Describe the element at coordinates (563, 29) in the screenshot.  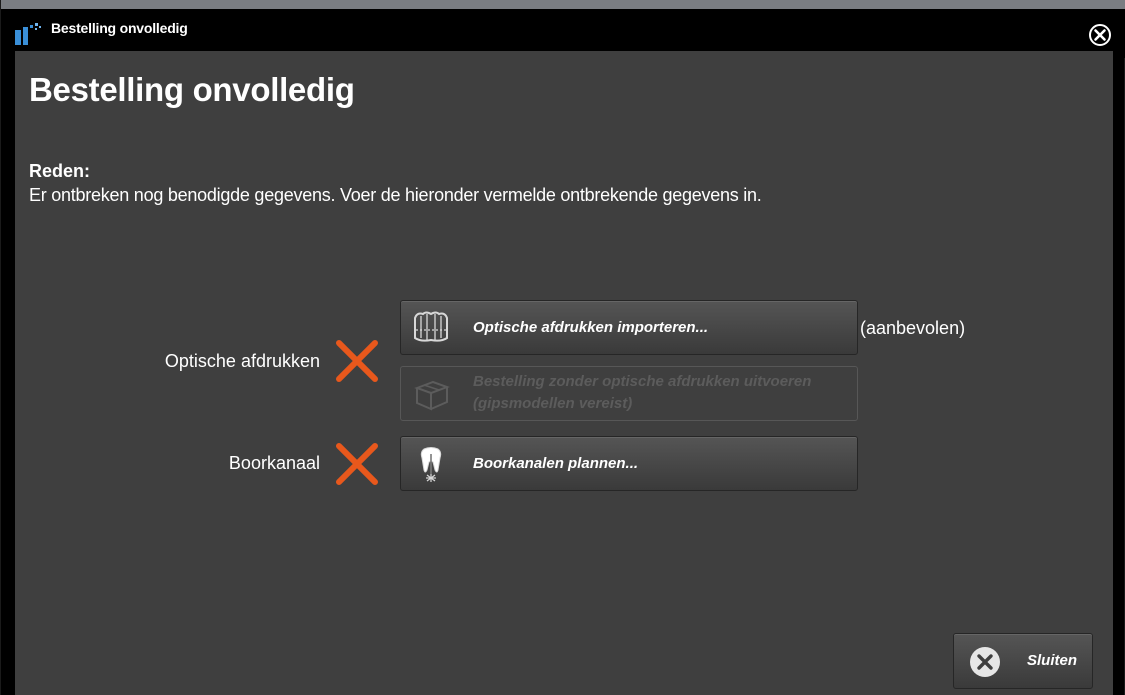
I see `title-bar: Bestelling onvolledig` at that location.